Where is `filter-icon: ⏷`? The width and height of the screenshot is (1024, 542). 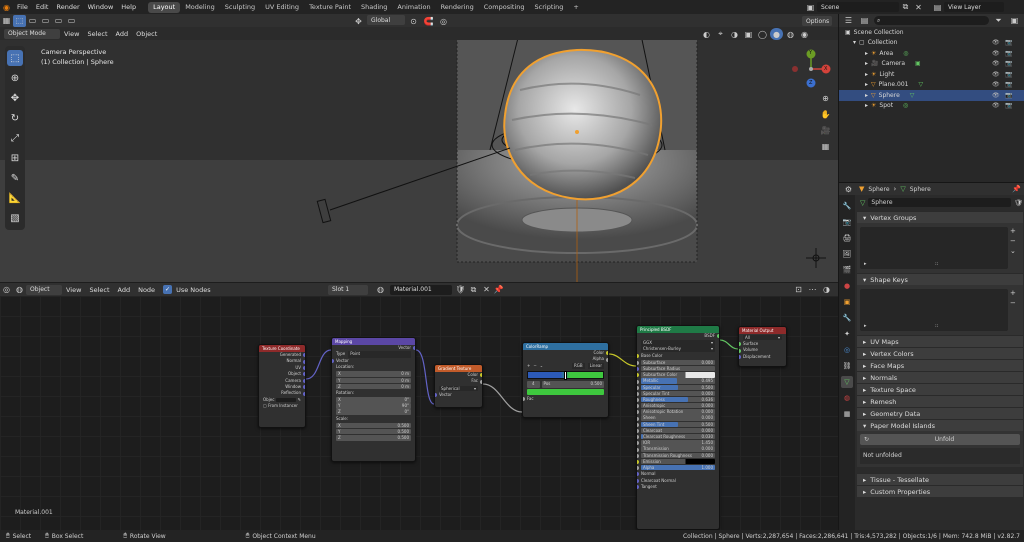 filter-icon: ⏷ is located at coordinates (998, 21).